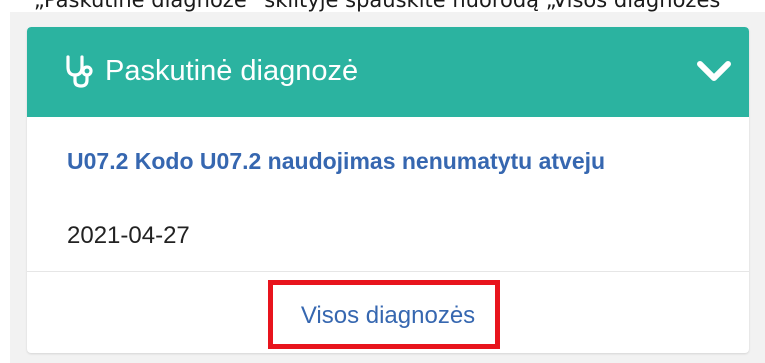 The height and width of the screenshot is (363, 765). Describe the element at coordinates (232, 71) in the screenshot. I see `panel-title: Paskutinė diagnozė` at that location.